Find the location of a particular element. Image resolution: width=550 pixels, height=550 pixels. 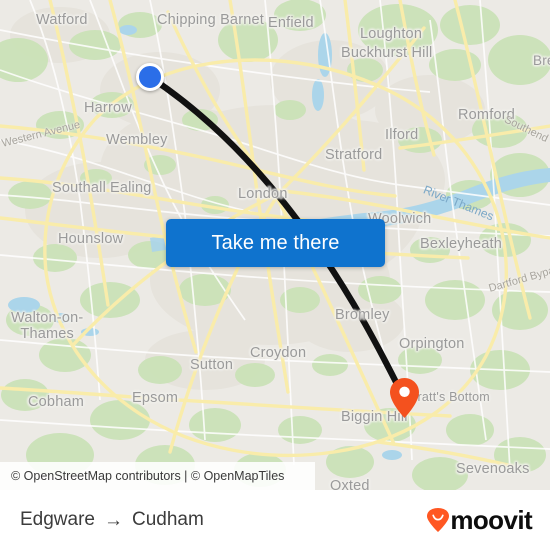

take-me-there-button: Take me there is located at coordinates (275, 243).